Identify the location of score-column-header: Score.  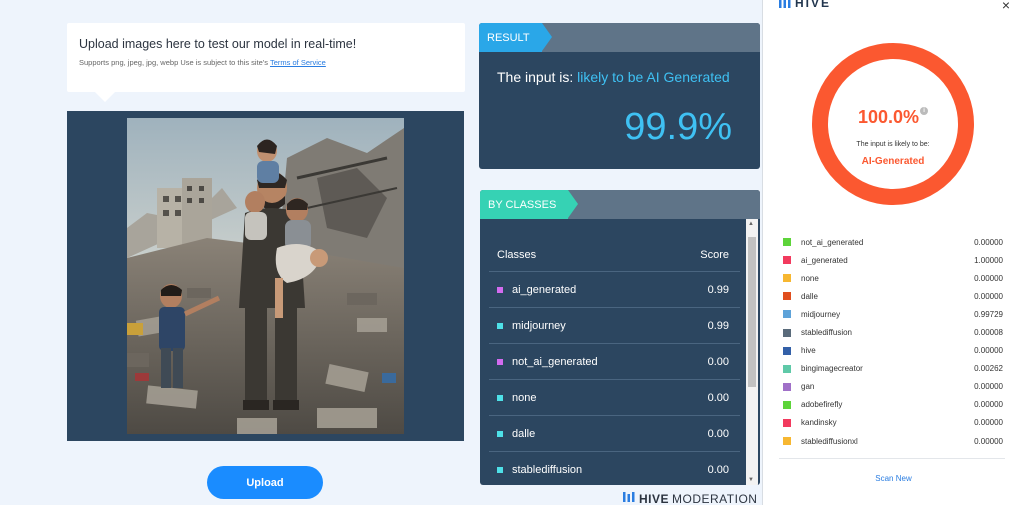
(714, 254).